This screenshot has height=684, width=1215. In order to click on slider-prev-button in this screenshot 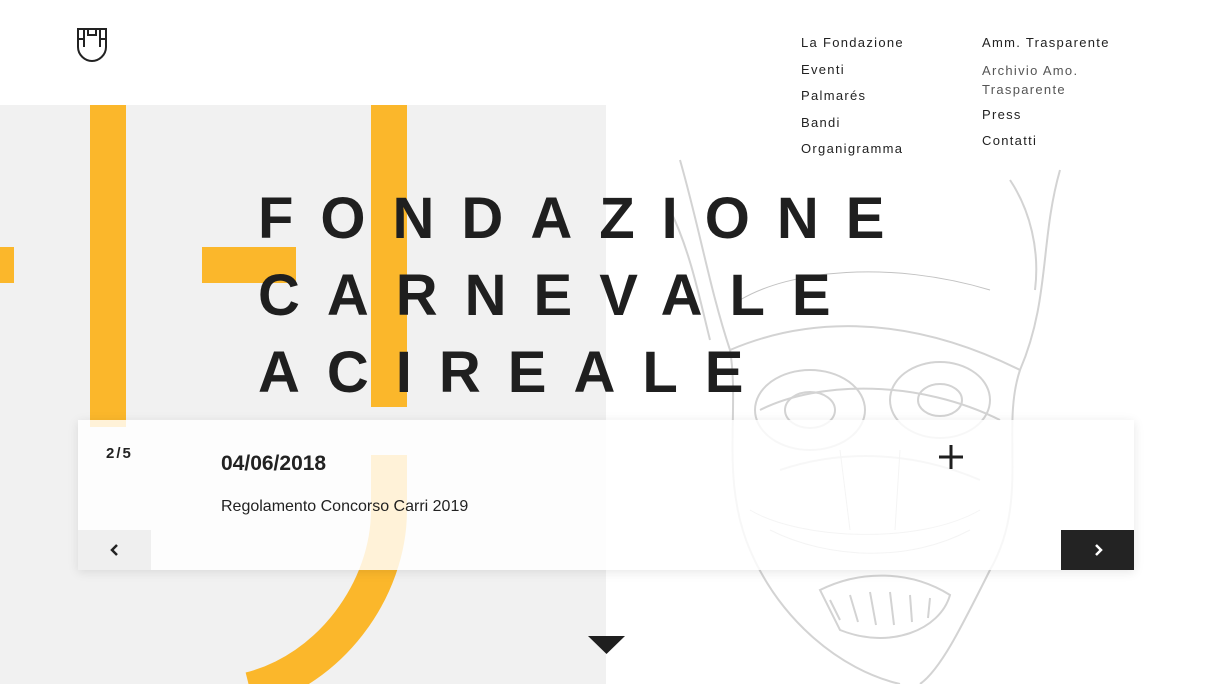, I will do `click(114, 550)`.